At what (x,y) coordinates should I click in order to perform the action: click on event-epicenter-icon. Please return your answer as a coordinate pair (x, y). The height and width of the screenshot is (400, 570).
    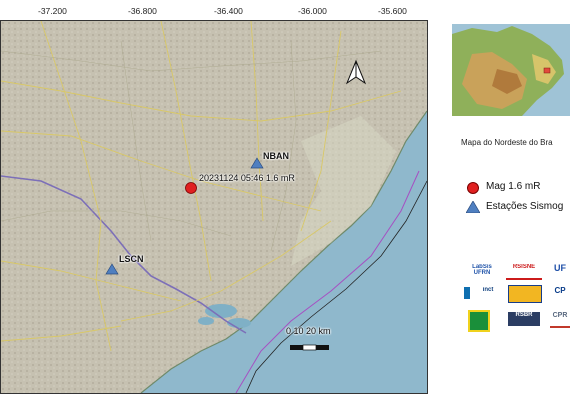
    Looking at the image, I should click on (191, 188).